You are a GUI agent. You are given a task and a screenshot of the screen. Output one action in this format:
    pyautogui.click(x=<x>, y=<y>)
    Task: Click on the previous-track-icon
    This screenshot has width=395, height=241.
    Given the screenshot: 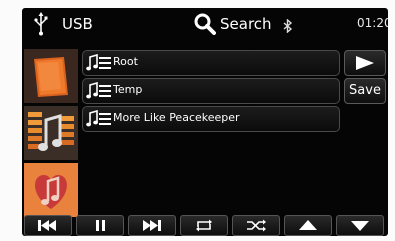 What is the action you would take?
    pyautogui.click(x=47, y=225)
    